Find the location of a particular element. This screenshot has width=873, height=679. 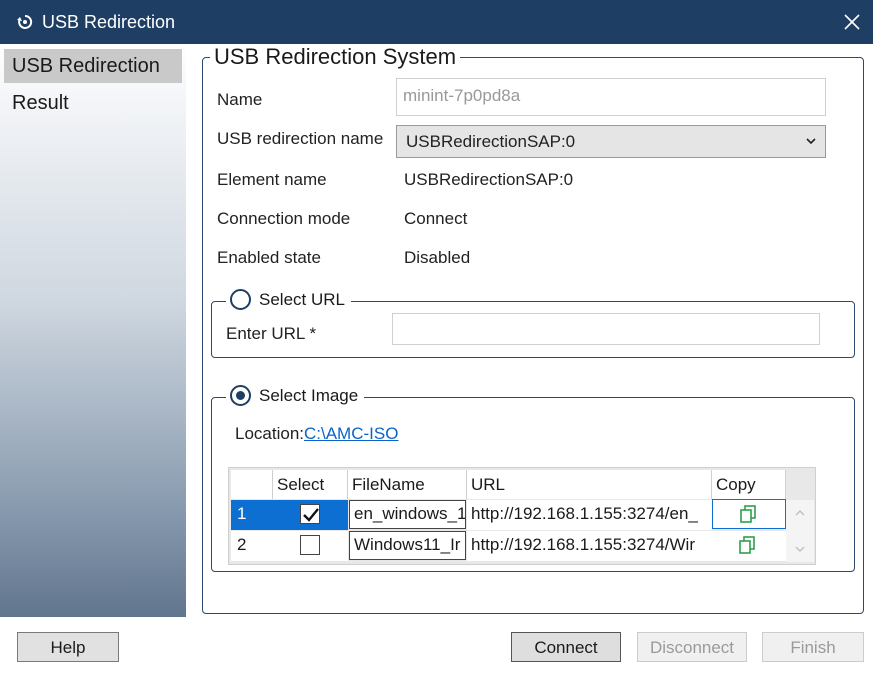

sidebar-item-result: Result is located at coordinates (93, 103).